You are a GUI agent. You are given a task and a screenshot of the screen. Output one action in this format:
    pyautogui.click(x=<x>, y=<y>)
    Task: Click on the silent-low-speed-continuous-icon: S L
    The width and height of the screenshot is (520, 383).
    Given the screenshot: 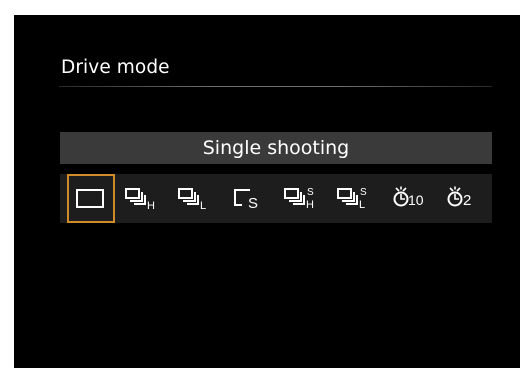 What is the action you would take?
    pyautogui.click(x=352, y=199)
    